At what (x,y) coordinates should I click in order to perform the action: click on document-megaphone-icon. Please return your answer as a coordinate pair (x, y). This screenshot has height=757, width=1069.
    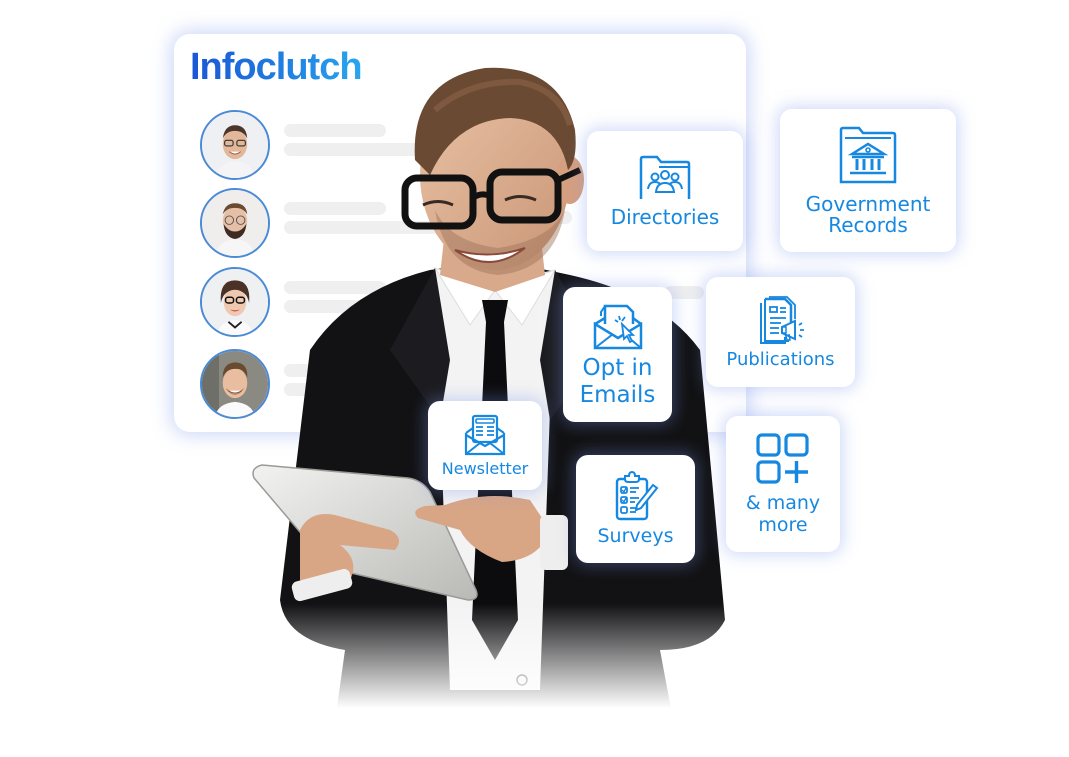
    Looking at the image, I should click on (781, 319).